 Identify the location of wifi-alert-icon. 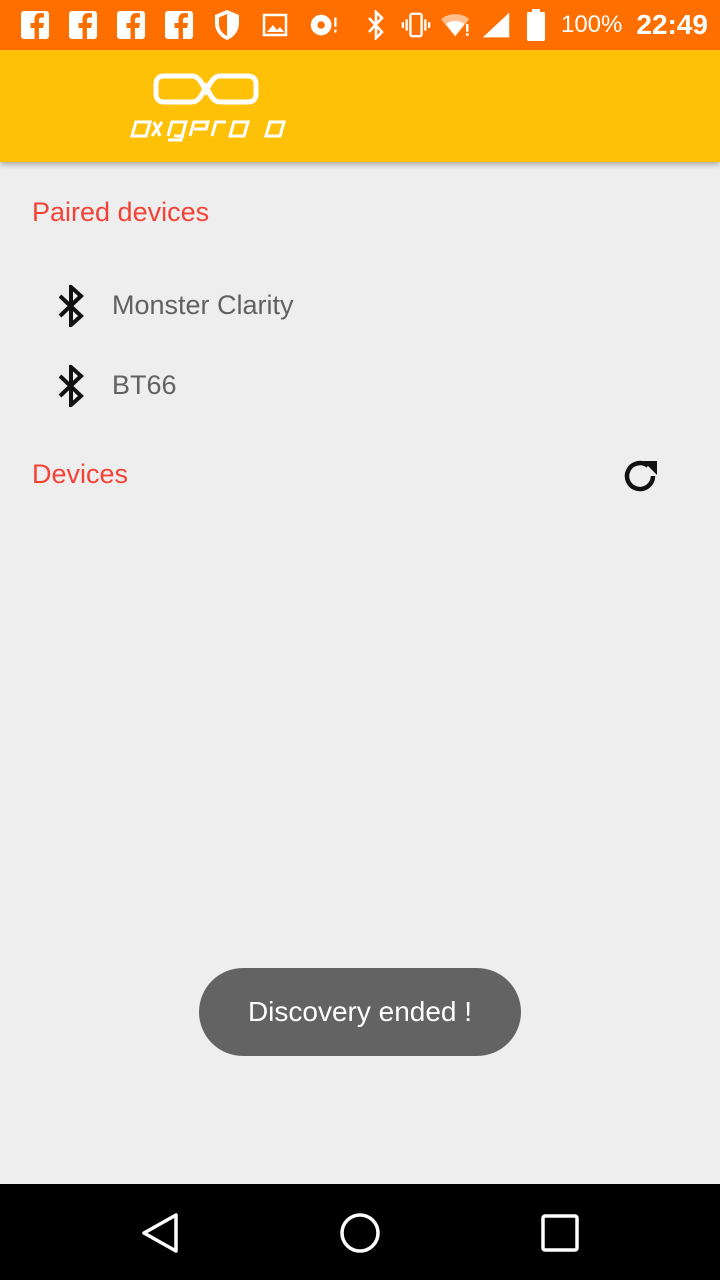
(455, 25).